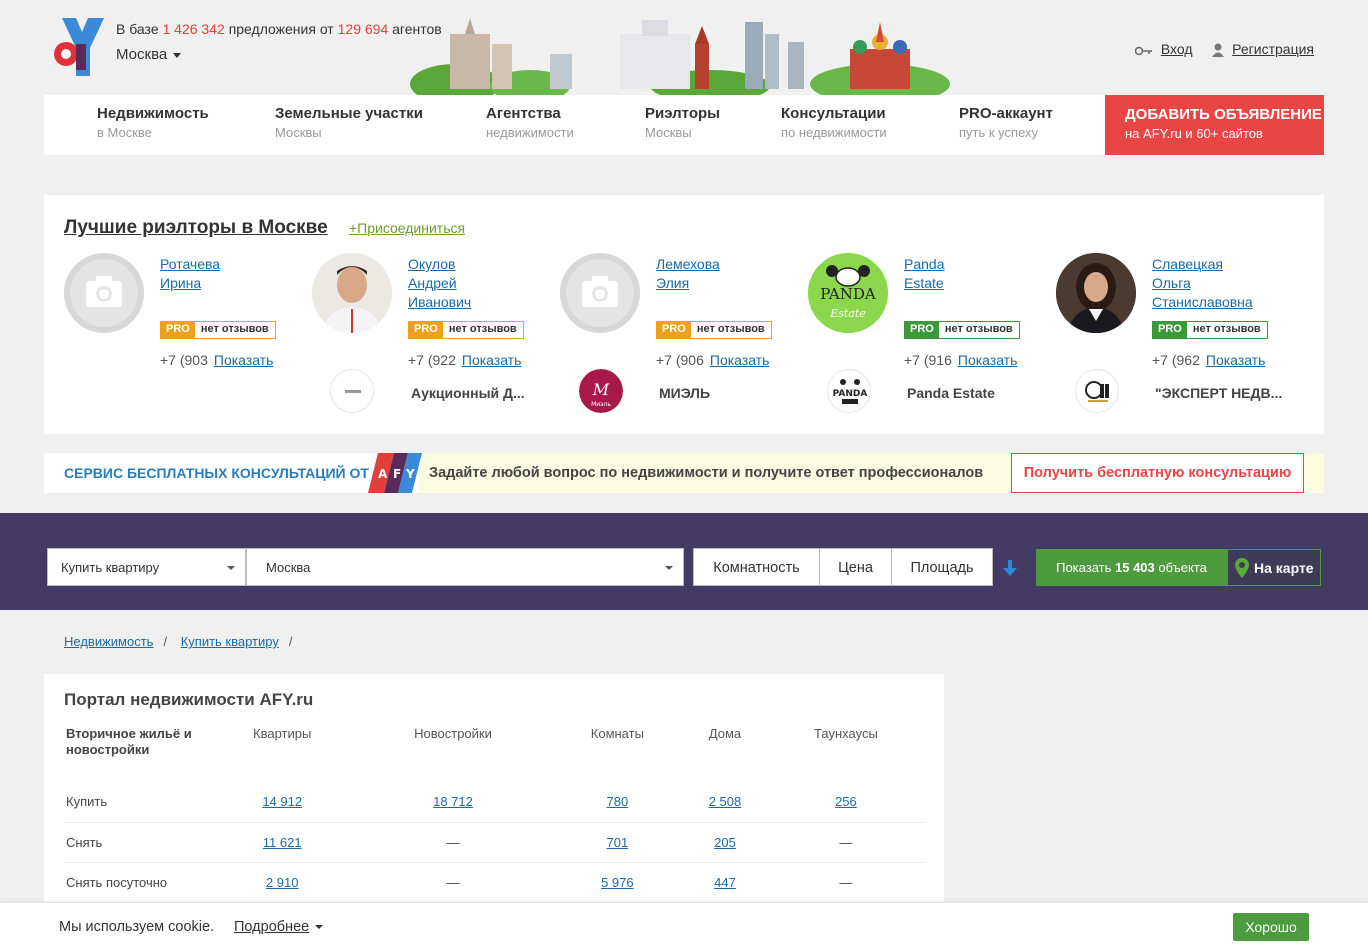 The height and width of the screenshot is (950, 1368). Describe the element at coordinates (849, 391) in the screenshot. I see `agency-logo-panda: PANDA` at that location.